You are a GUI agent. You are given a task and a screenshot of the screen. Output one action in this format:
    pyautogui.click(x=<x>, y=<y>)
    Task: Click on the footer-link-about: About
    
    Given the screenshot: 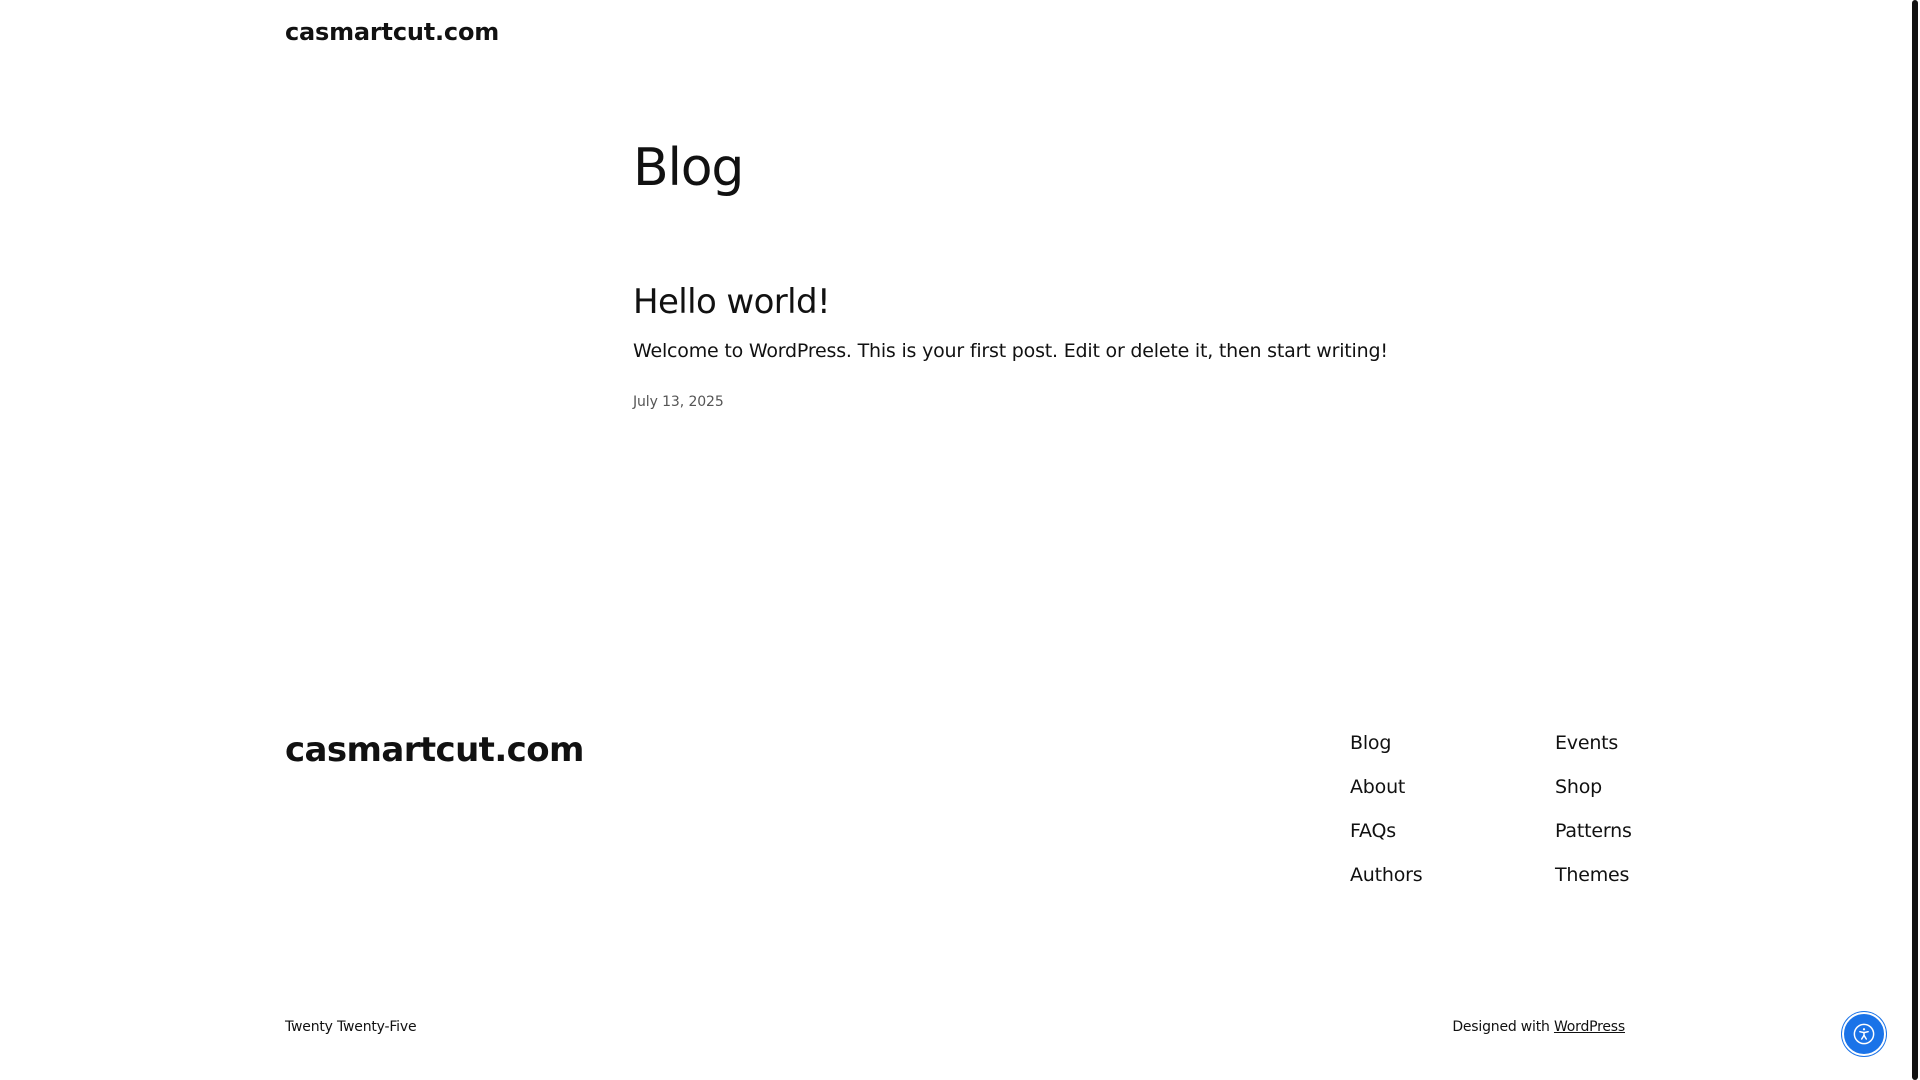 What is the action you would take?
    pyautogui.click(x=1386, y=787)
    